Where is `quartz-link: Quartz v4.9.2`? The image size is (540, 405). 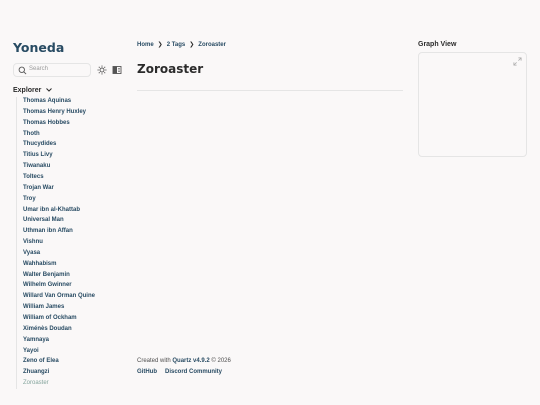
quartz-link: Quartz v4.9.2 is located at coordinates (190, 361).